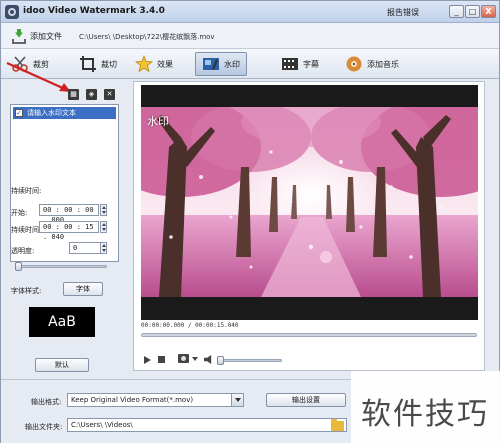 Image resolution: width=500 pixels, height=443 pixels. I want to click on font-style-label: 字体样式:, so click(26, 291).